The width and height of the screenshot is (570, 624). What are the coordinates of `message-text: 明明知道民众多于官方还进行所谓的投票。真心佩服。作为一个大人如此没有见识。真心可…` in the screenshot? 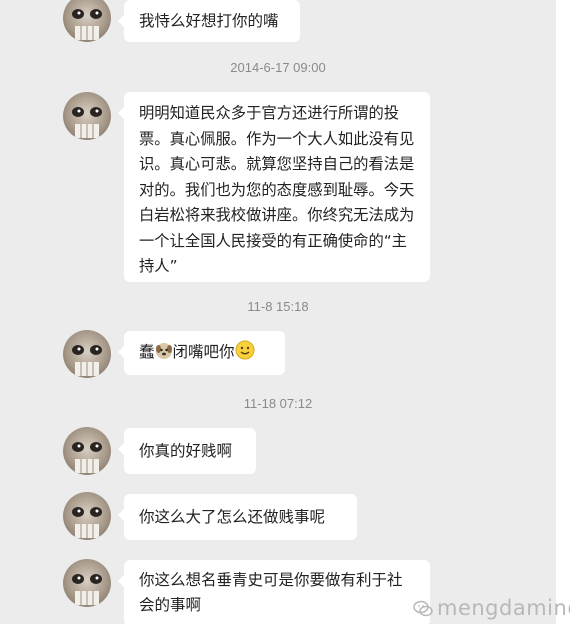 It's located at (277, 189).